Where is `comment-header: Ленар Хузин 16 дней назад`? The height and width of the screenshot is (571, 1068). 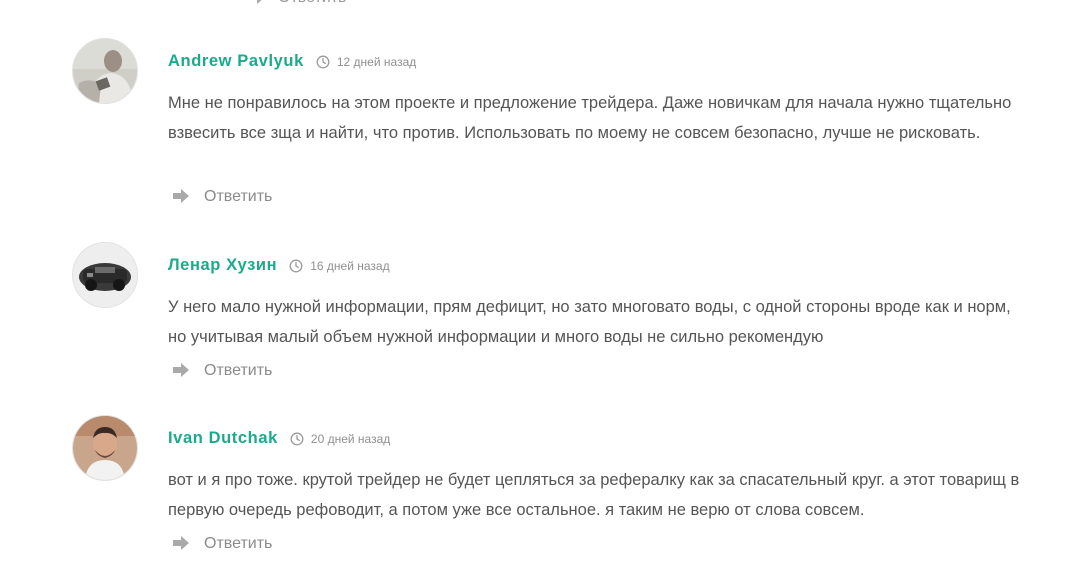 comment-header: Ленар Хузин 16 дней назад is located at coordinates (279, 265).